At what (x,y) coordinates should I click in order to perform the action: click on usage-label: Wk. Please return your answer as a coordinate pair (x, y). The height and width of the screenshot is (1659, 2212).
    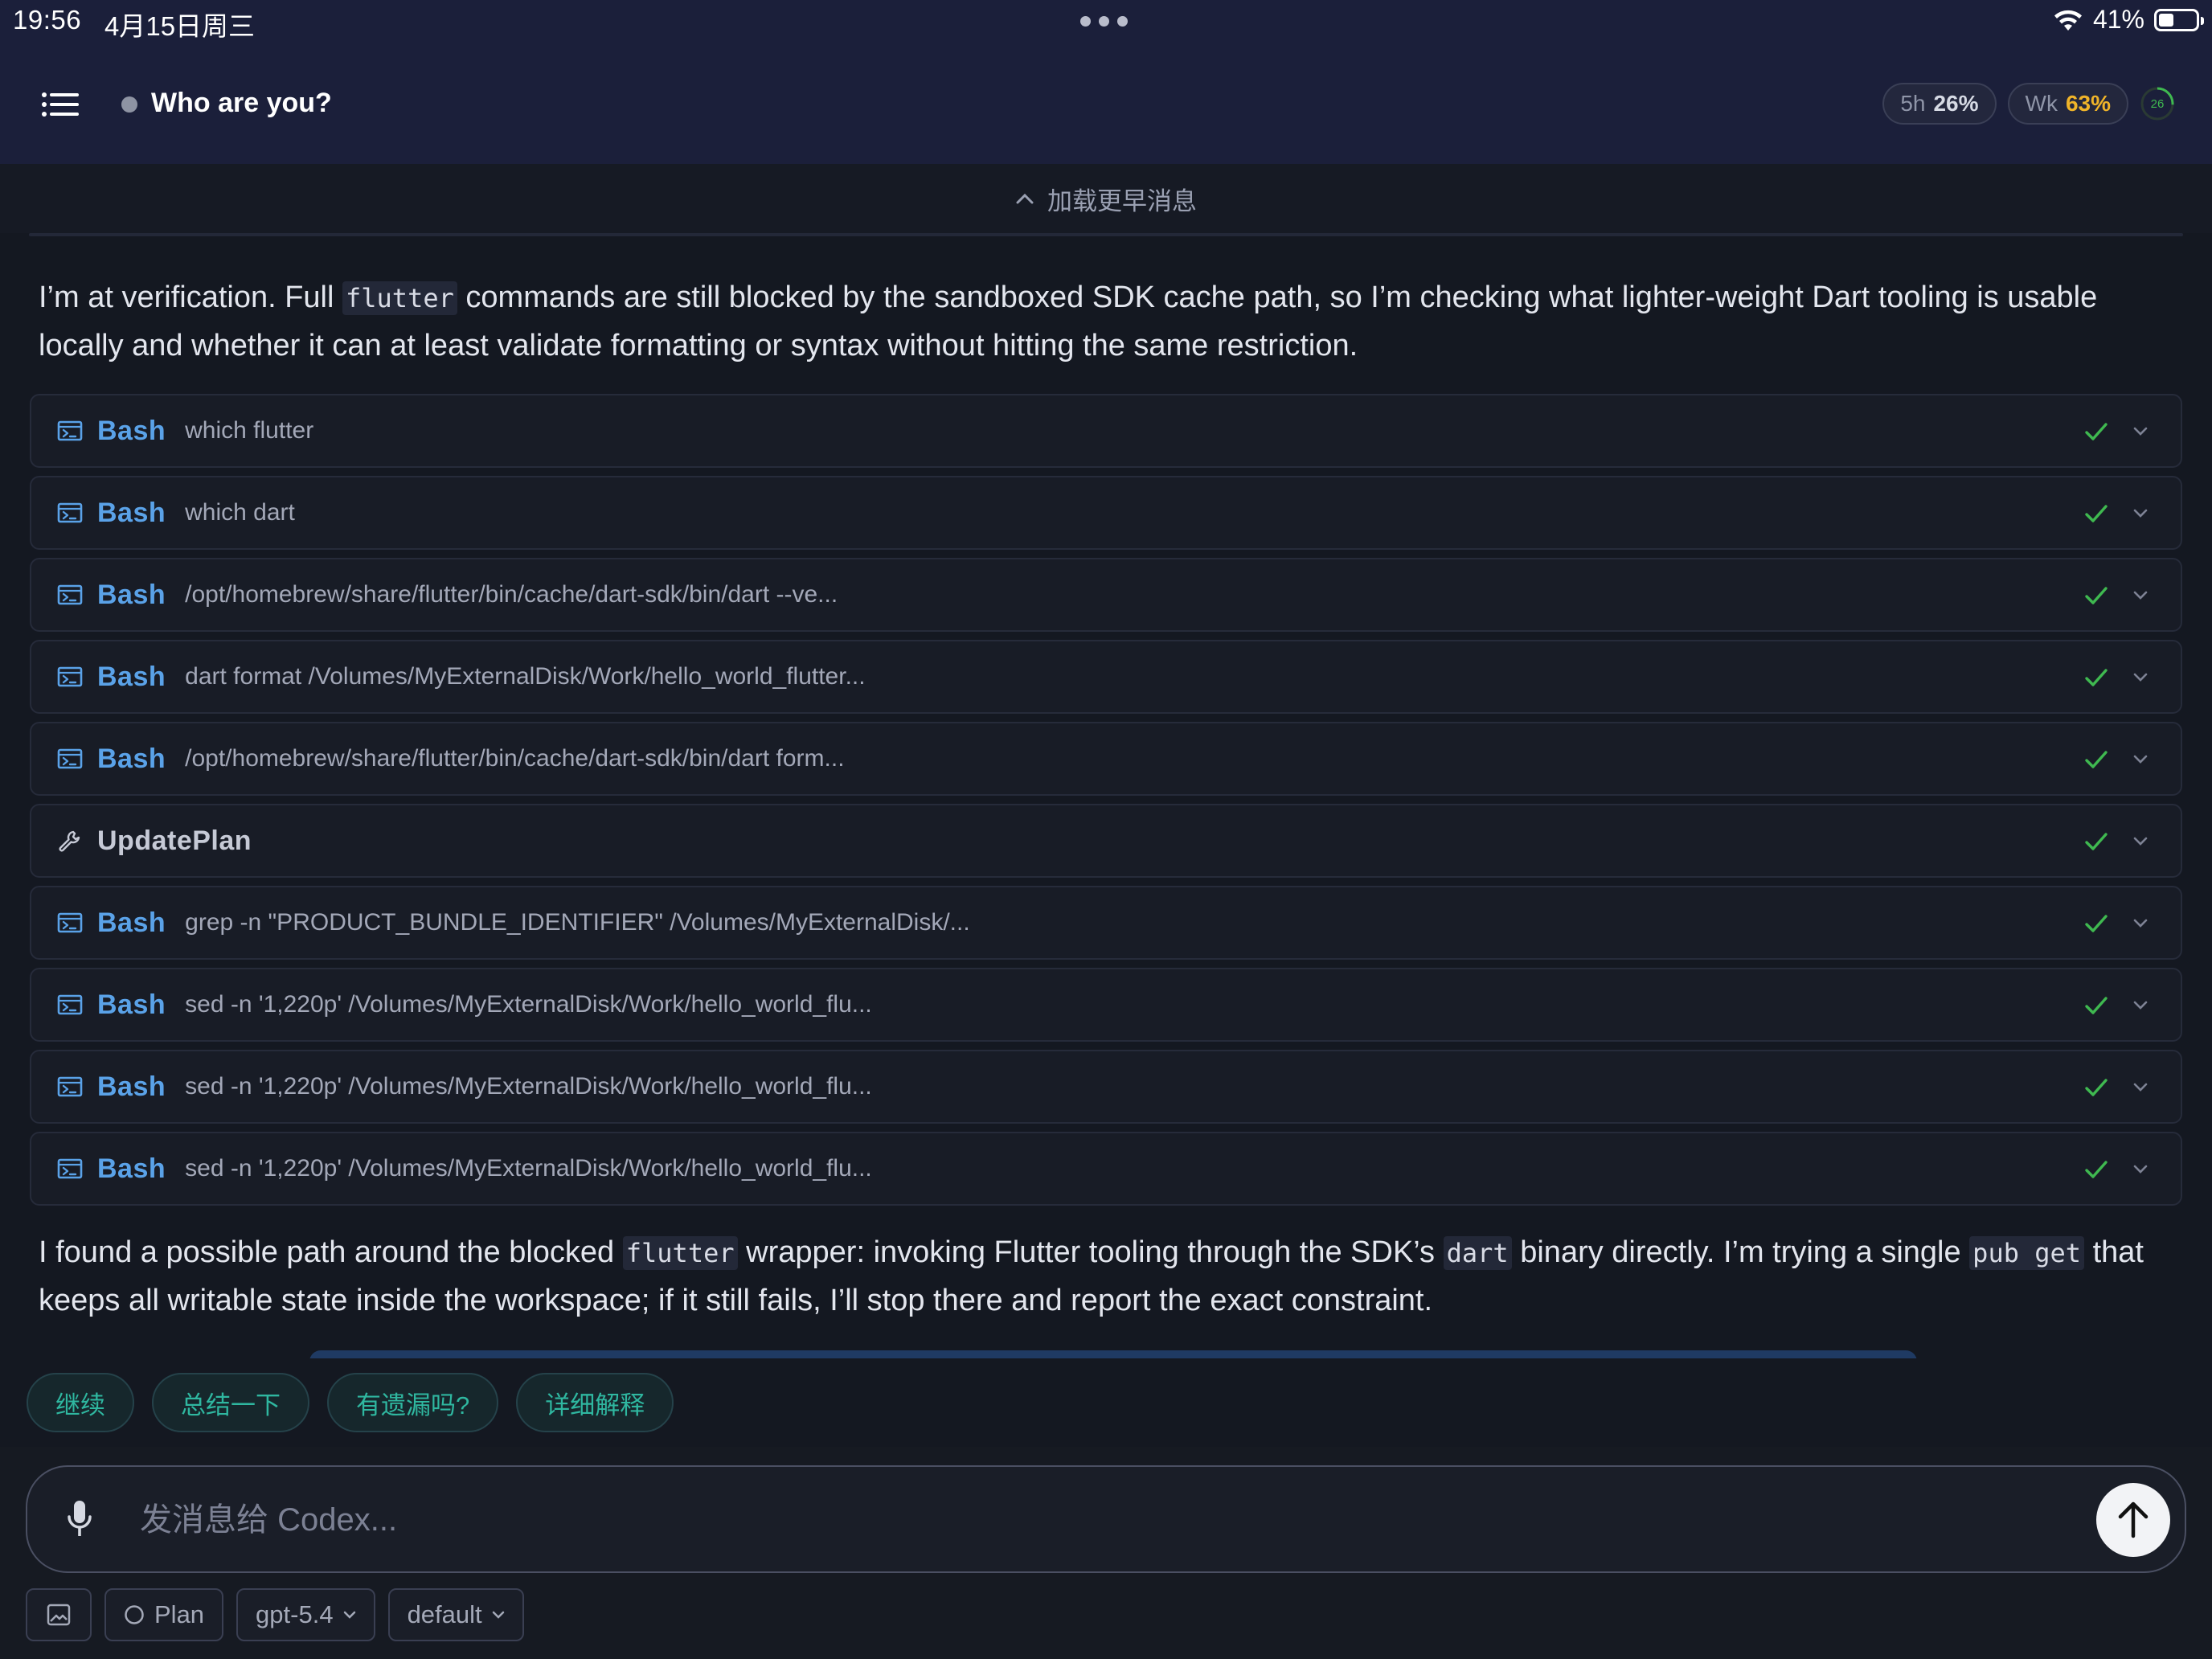
    Looking at the image, I should click on (2042, 103).